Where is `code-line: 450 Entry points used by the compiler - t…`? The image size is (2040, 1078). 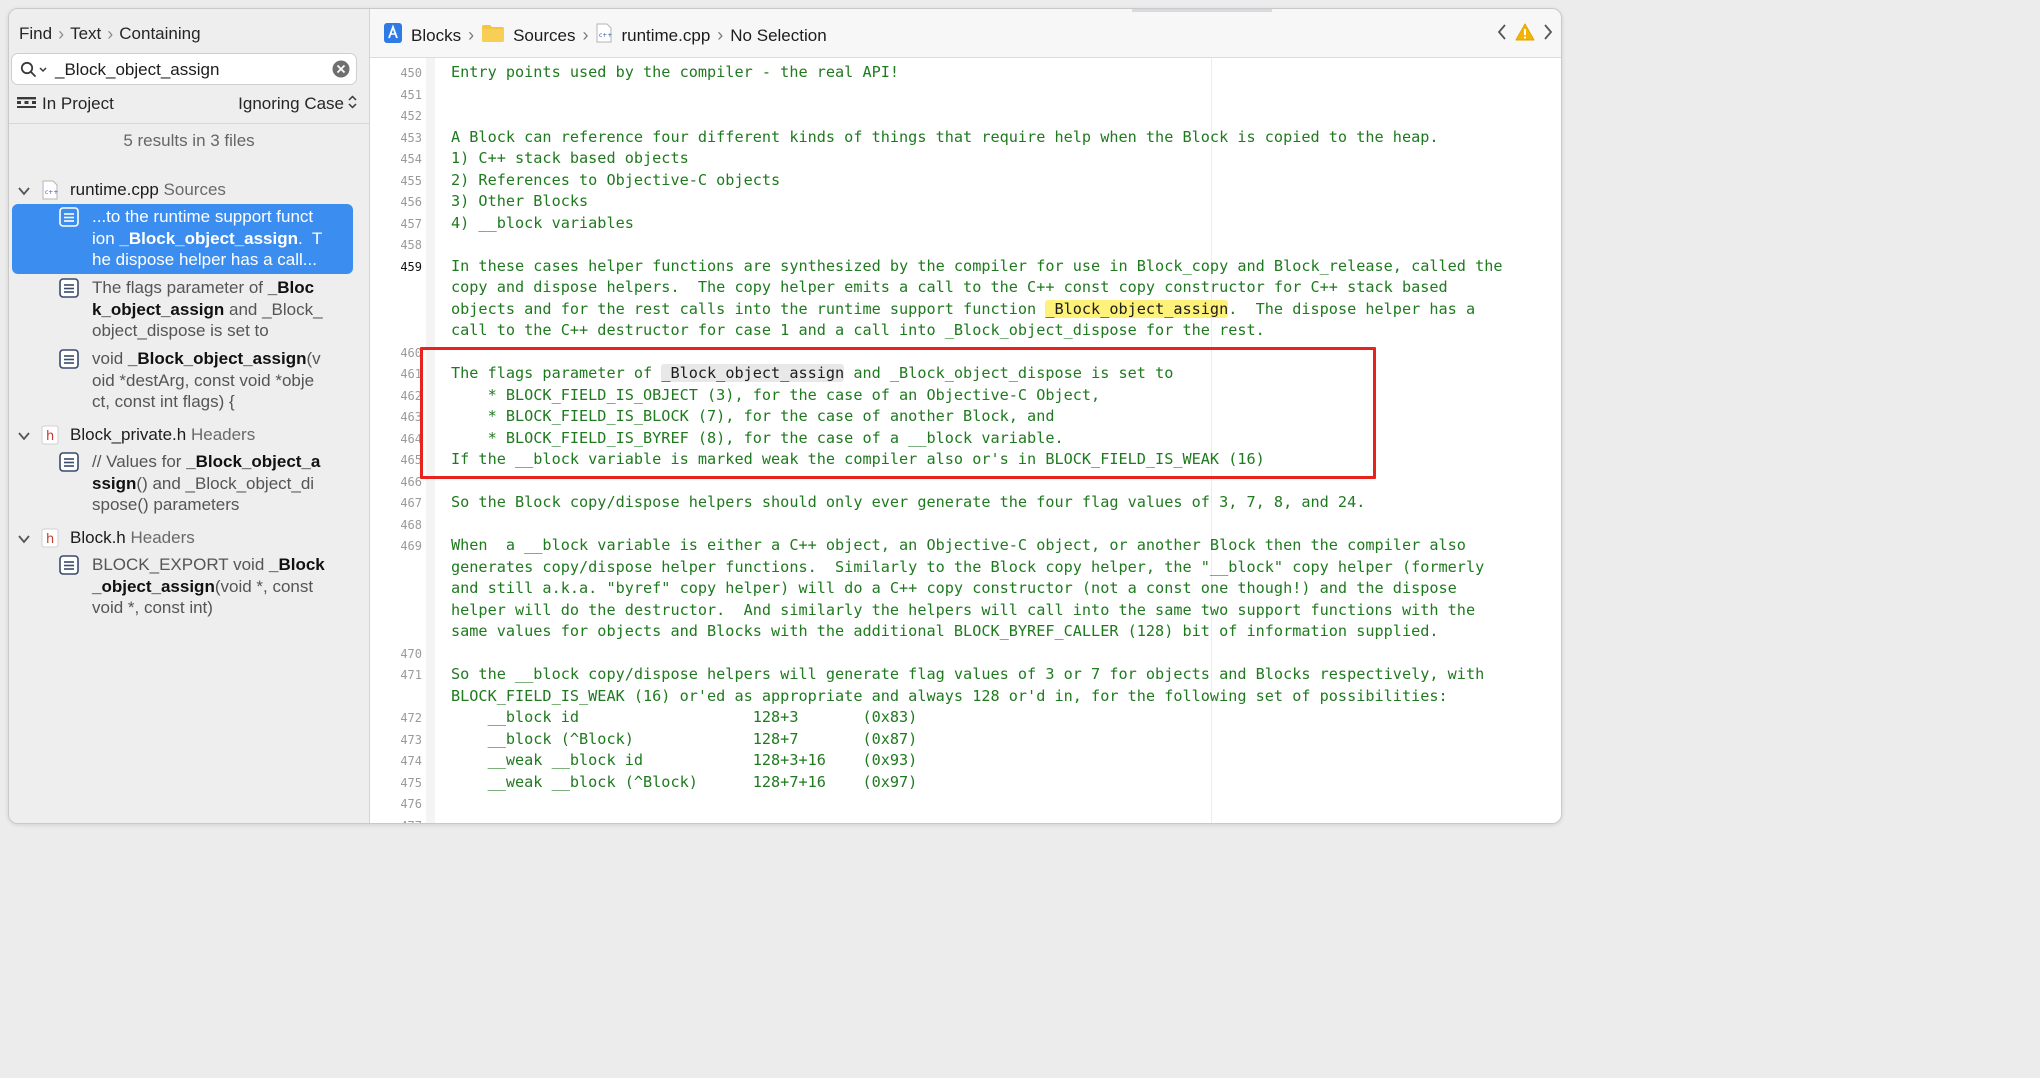
code-line: 450 Entry points used by the compiler - t… is located at coordinates (965, 73).